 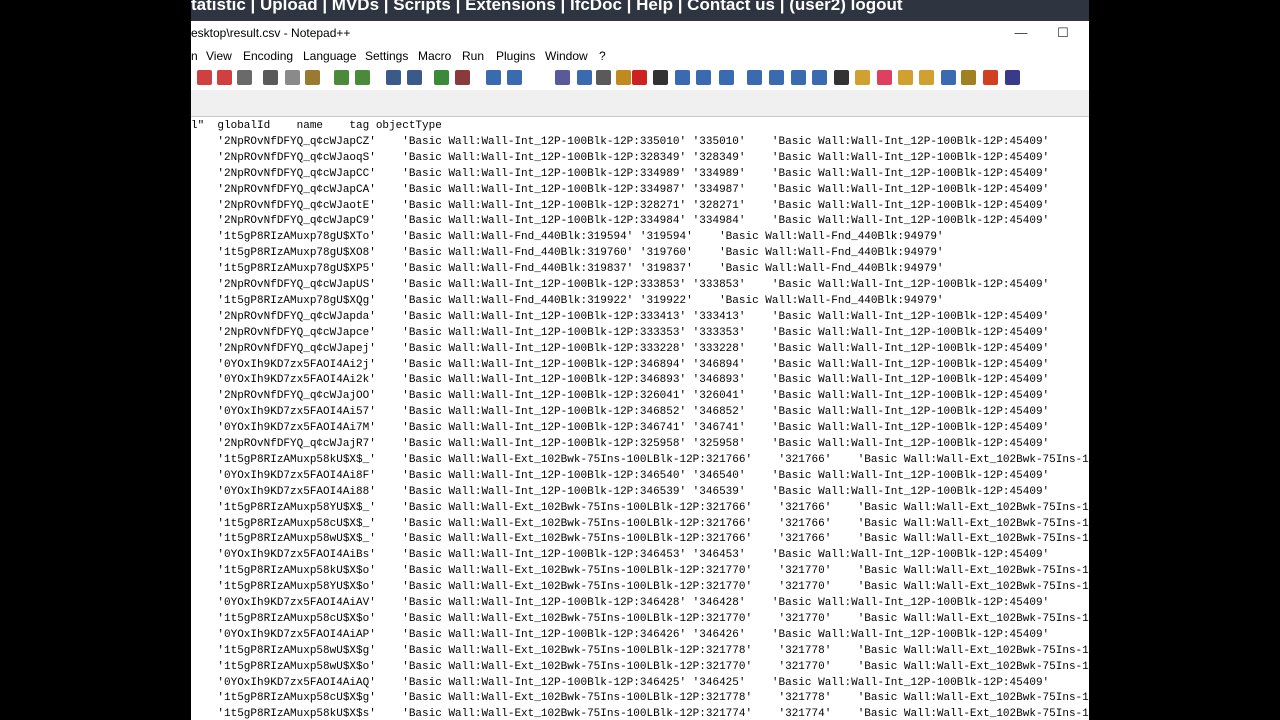 I want to click on replace-icon, so click(x=414, y=77).